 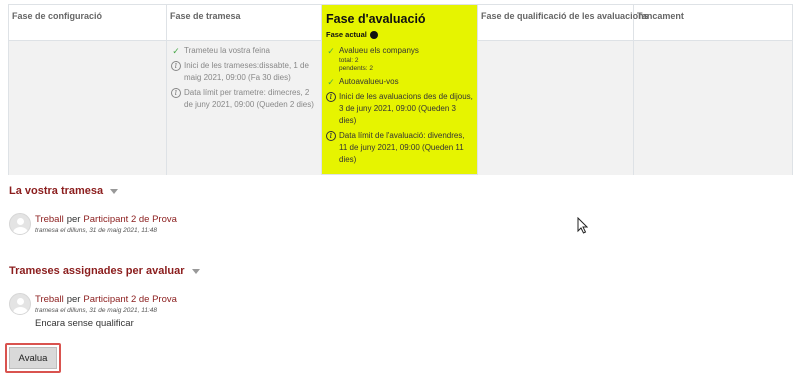 I want to click on phase-title: Tancament, so click(x=713, y=23).